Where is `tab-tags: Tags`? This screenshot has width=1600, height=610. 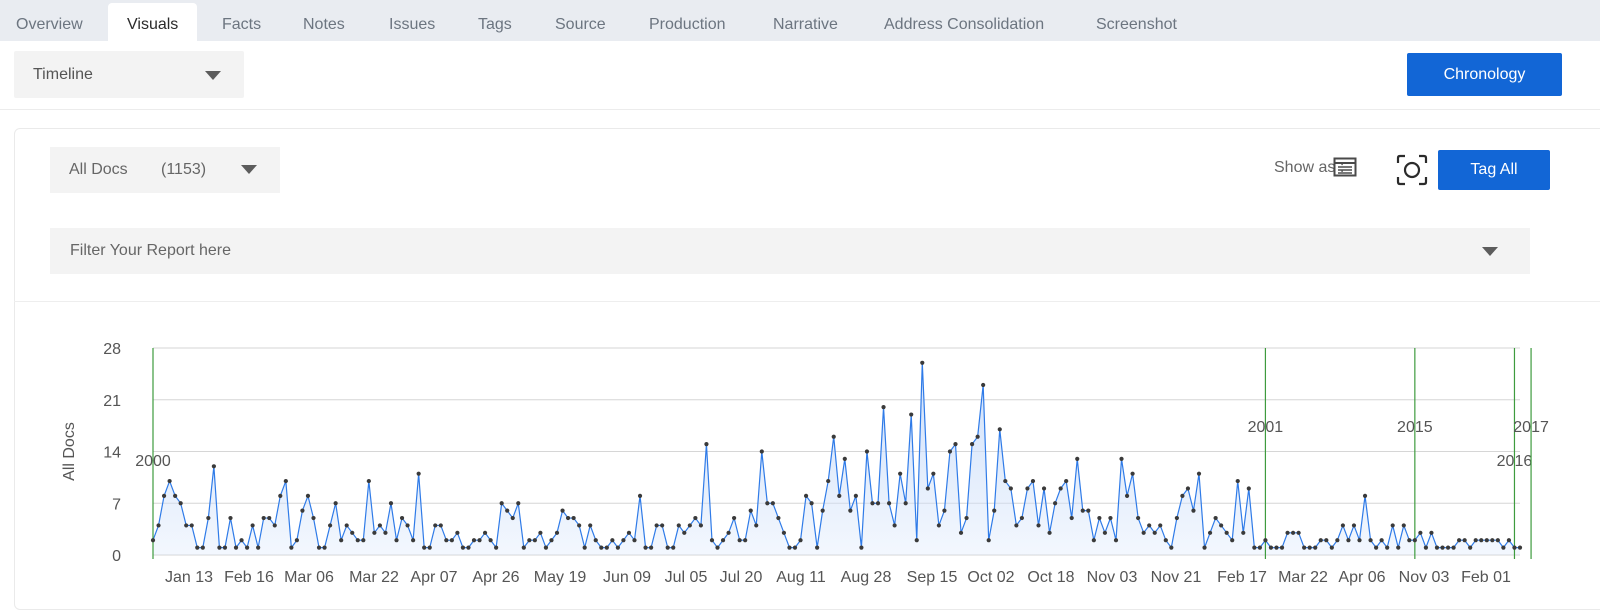
tab-tags: Tags is located at coordinates (495, 22).